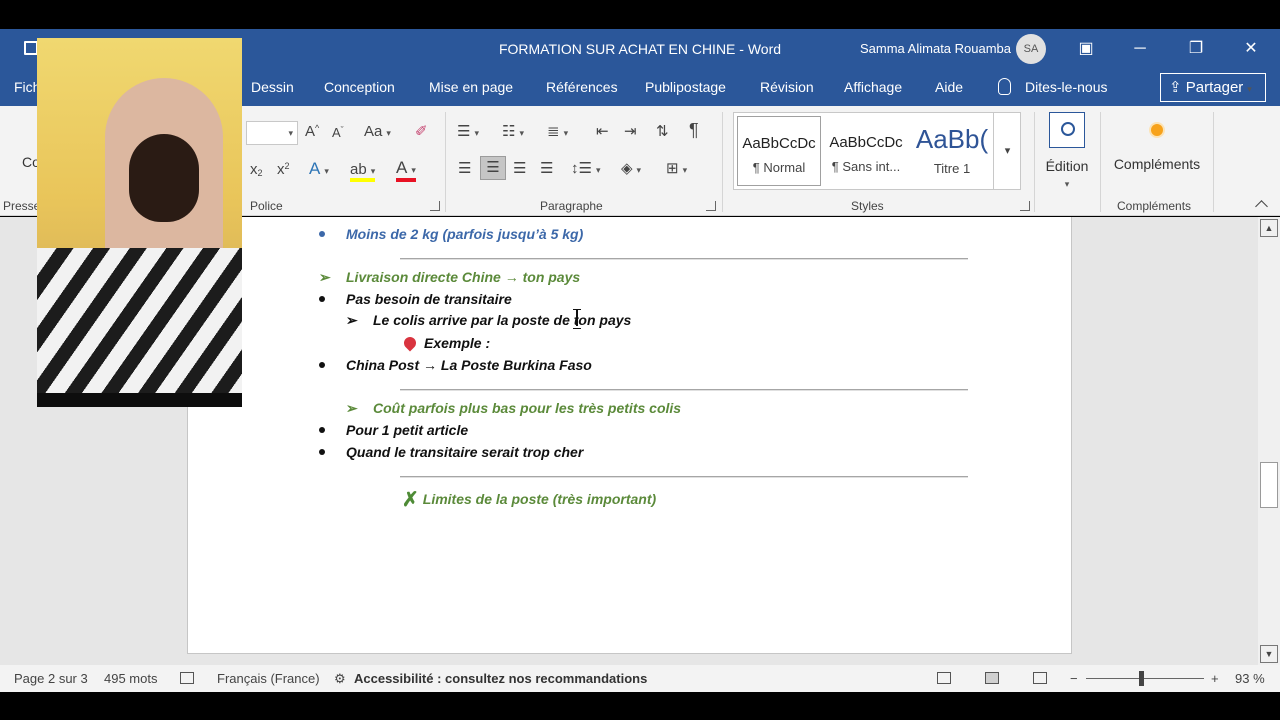 Image resolution: width=1280 pixels, height=720 pixels. I want to click on close-button: ✕, so click(1251, 49).